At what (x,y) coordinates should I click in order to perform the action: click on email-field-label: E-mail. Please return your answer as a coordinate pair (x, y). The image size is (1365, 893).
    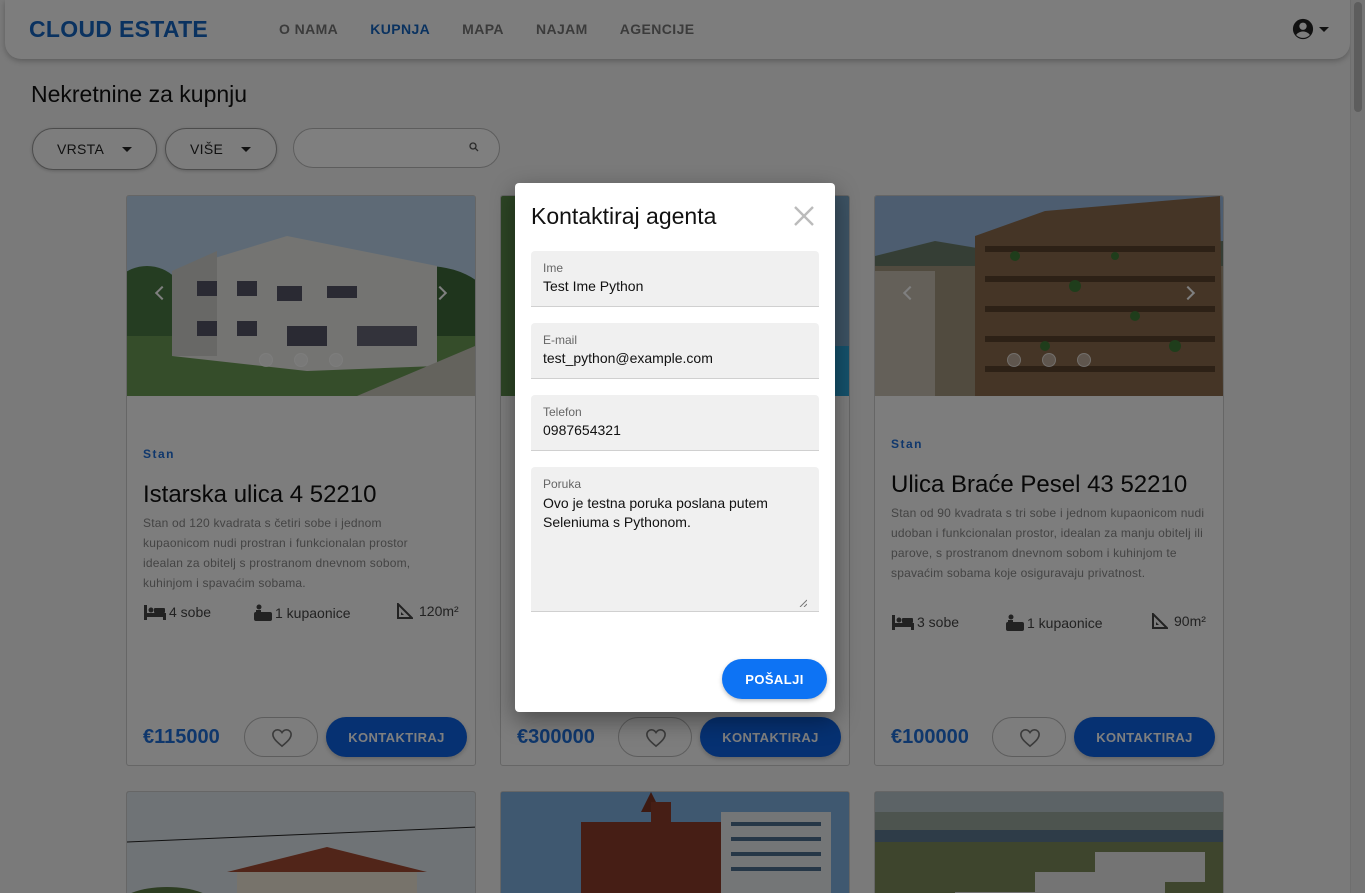
    Looking at the image, I should click on (560, 340).